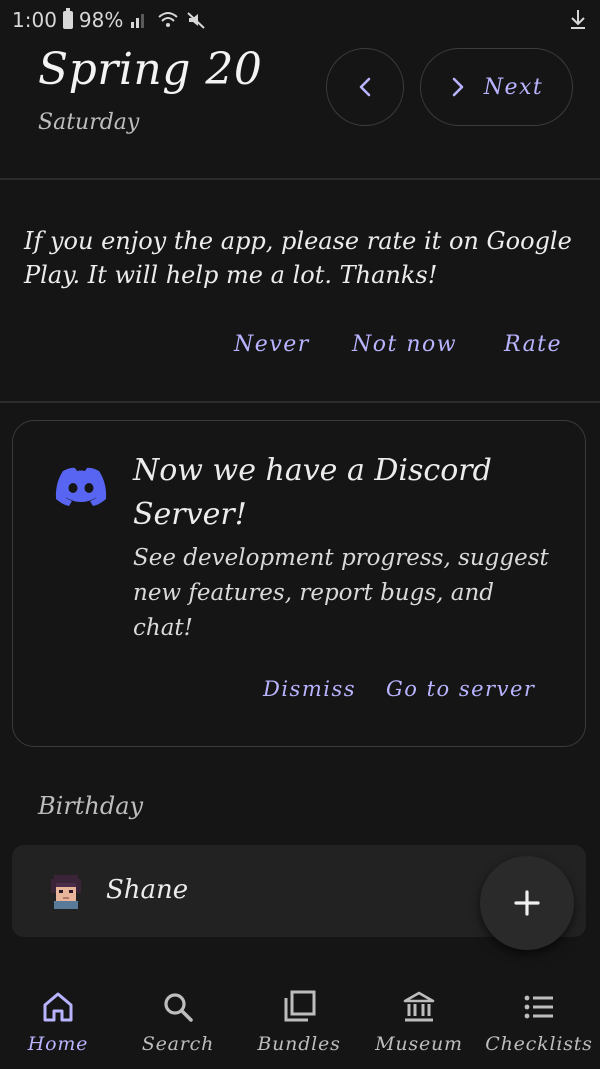  What do you see at coordinates (178, 1044) in the screenshot?
I see `nav-search-label: Search` at bounding box center [178, 1044].